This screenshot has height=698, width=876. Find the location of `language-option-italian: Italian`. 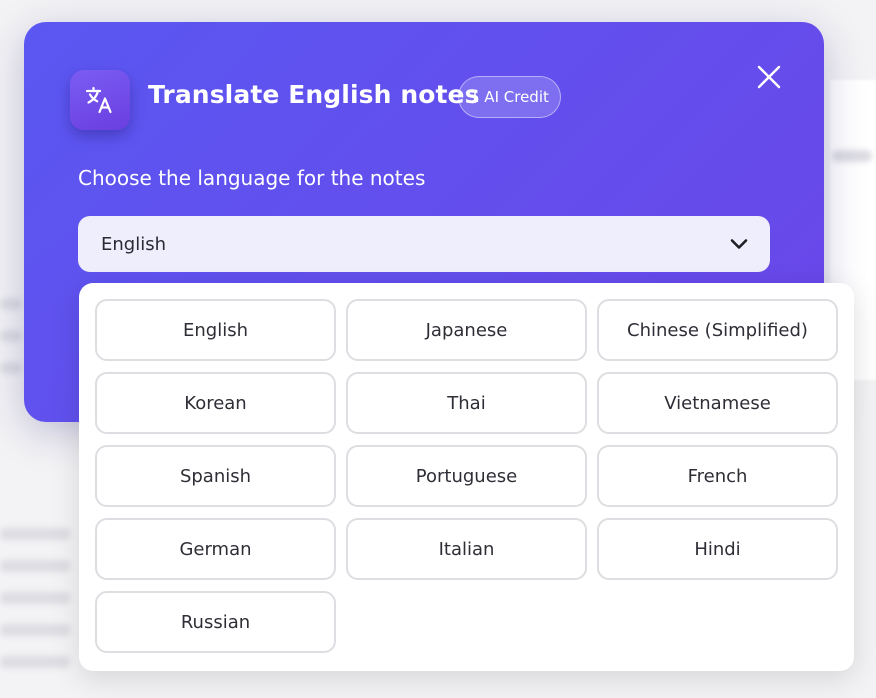

language-option-italian: Italian is located at coordinates (466, 549).